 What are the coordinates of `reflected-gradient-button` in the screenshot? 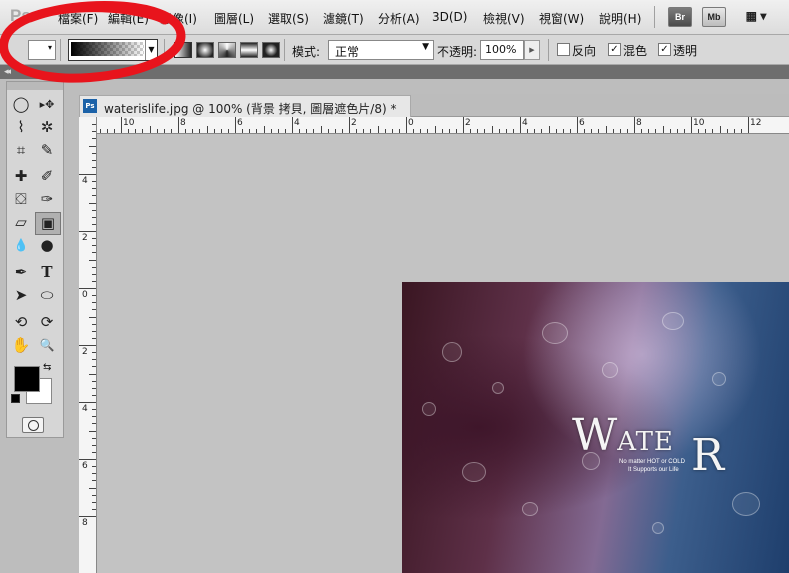 It's located at (249, 50).